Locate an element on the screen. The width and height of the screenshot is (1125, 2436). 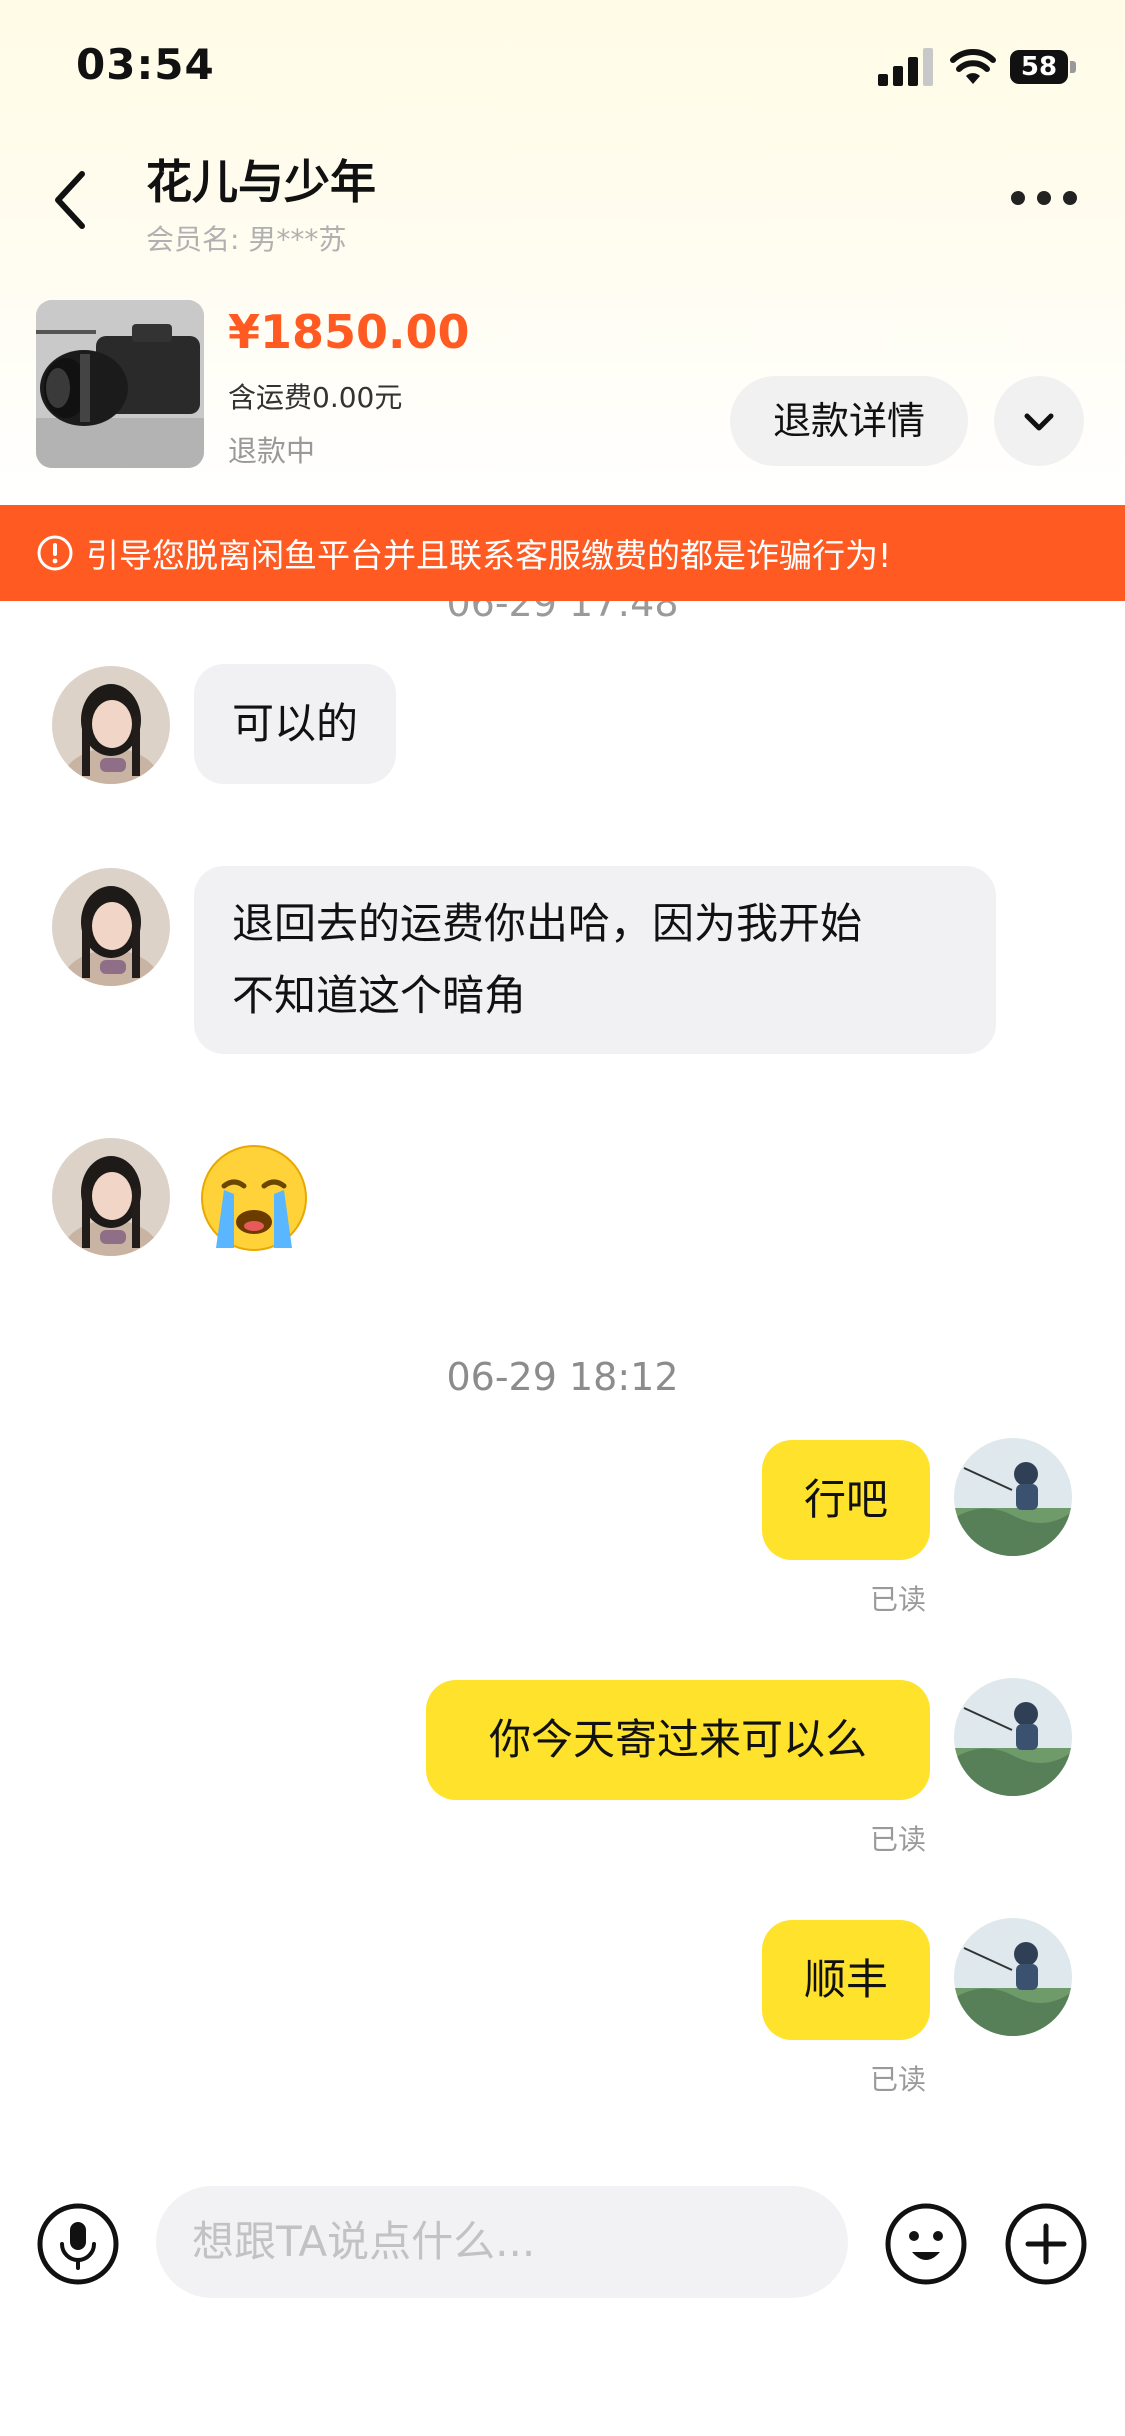
fraud-warning-text: 引导您脱离闲鱼平台并且联系客服缴费的都是诈骗行为! is located at coordinates (489, 555).